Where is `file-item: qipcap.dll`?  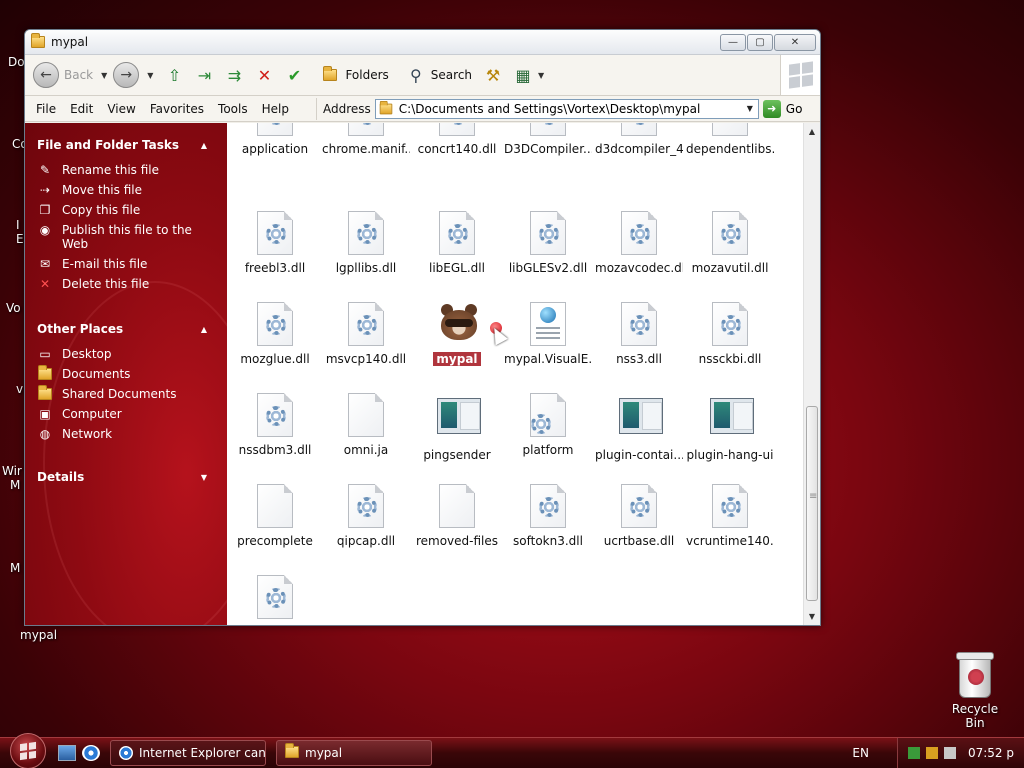
file-item: qipcap.dll is located at coordinates (366, 516).